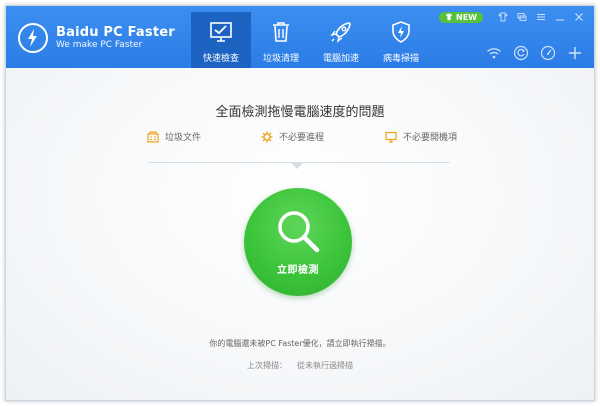  I want to click on tab-label: 垃圾清理, so click(280, 59).